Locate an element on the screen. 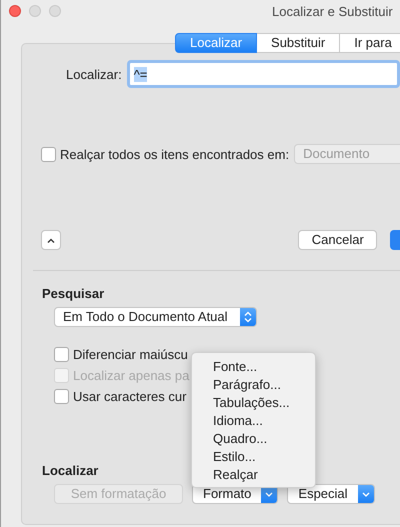 This screenshot has width=400, height=527. menu-item: Realçar is located at coordinates (253, 475).